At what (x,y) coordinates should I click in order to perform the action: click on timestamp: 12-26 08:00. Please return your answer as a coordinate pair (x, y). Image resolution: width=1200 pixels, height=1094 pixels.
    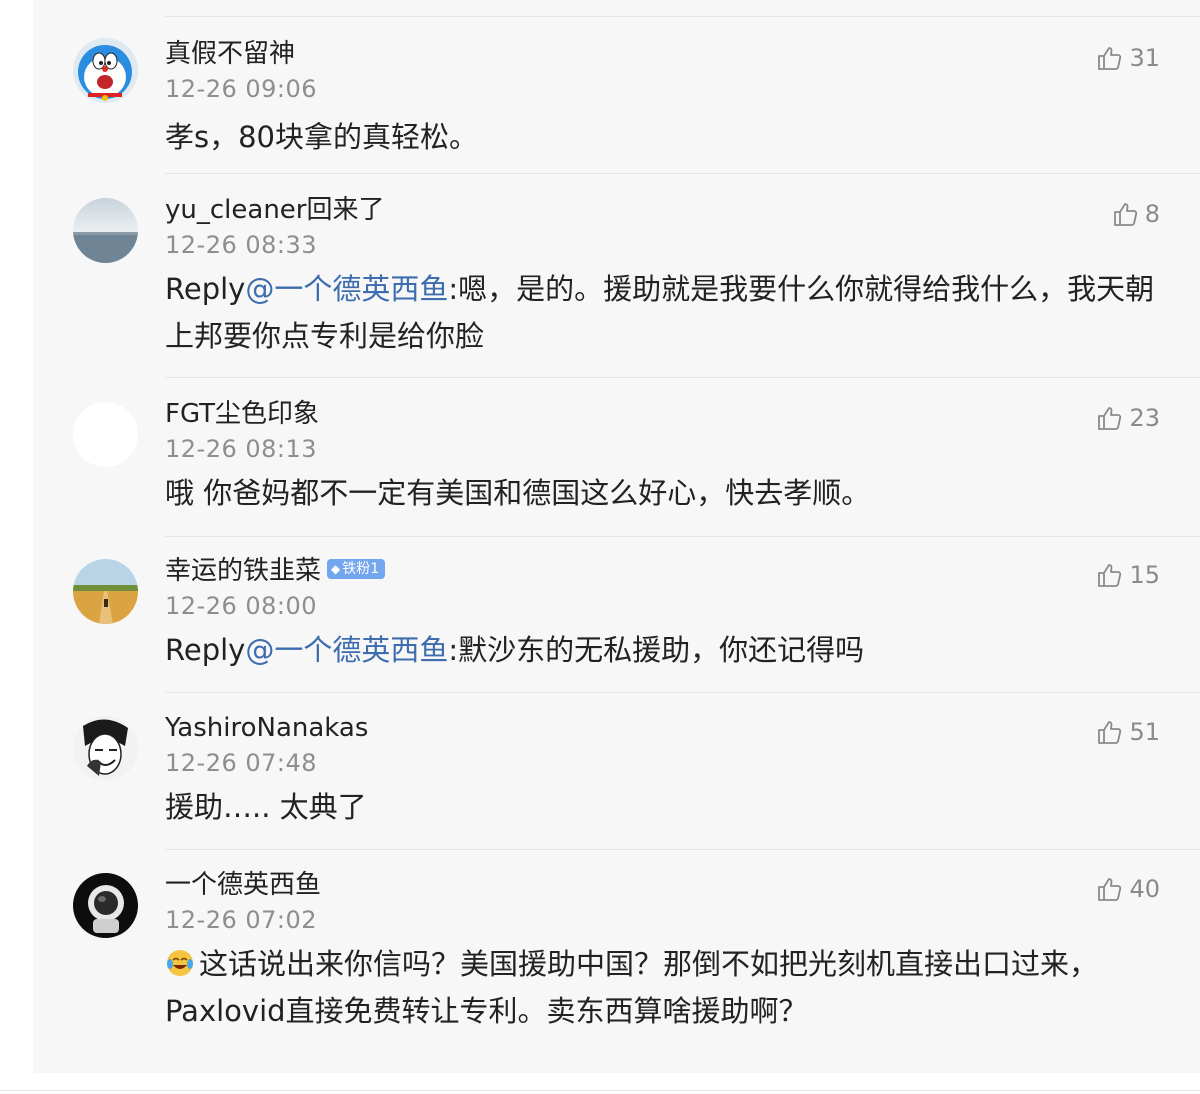
    Looking at the image, I should click on (241, 606).